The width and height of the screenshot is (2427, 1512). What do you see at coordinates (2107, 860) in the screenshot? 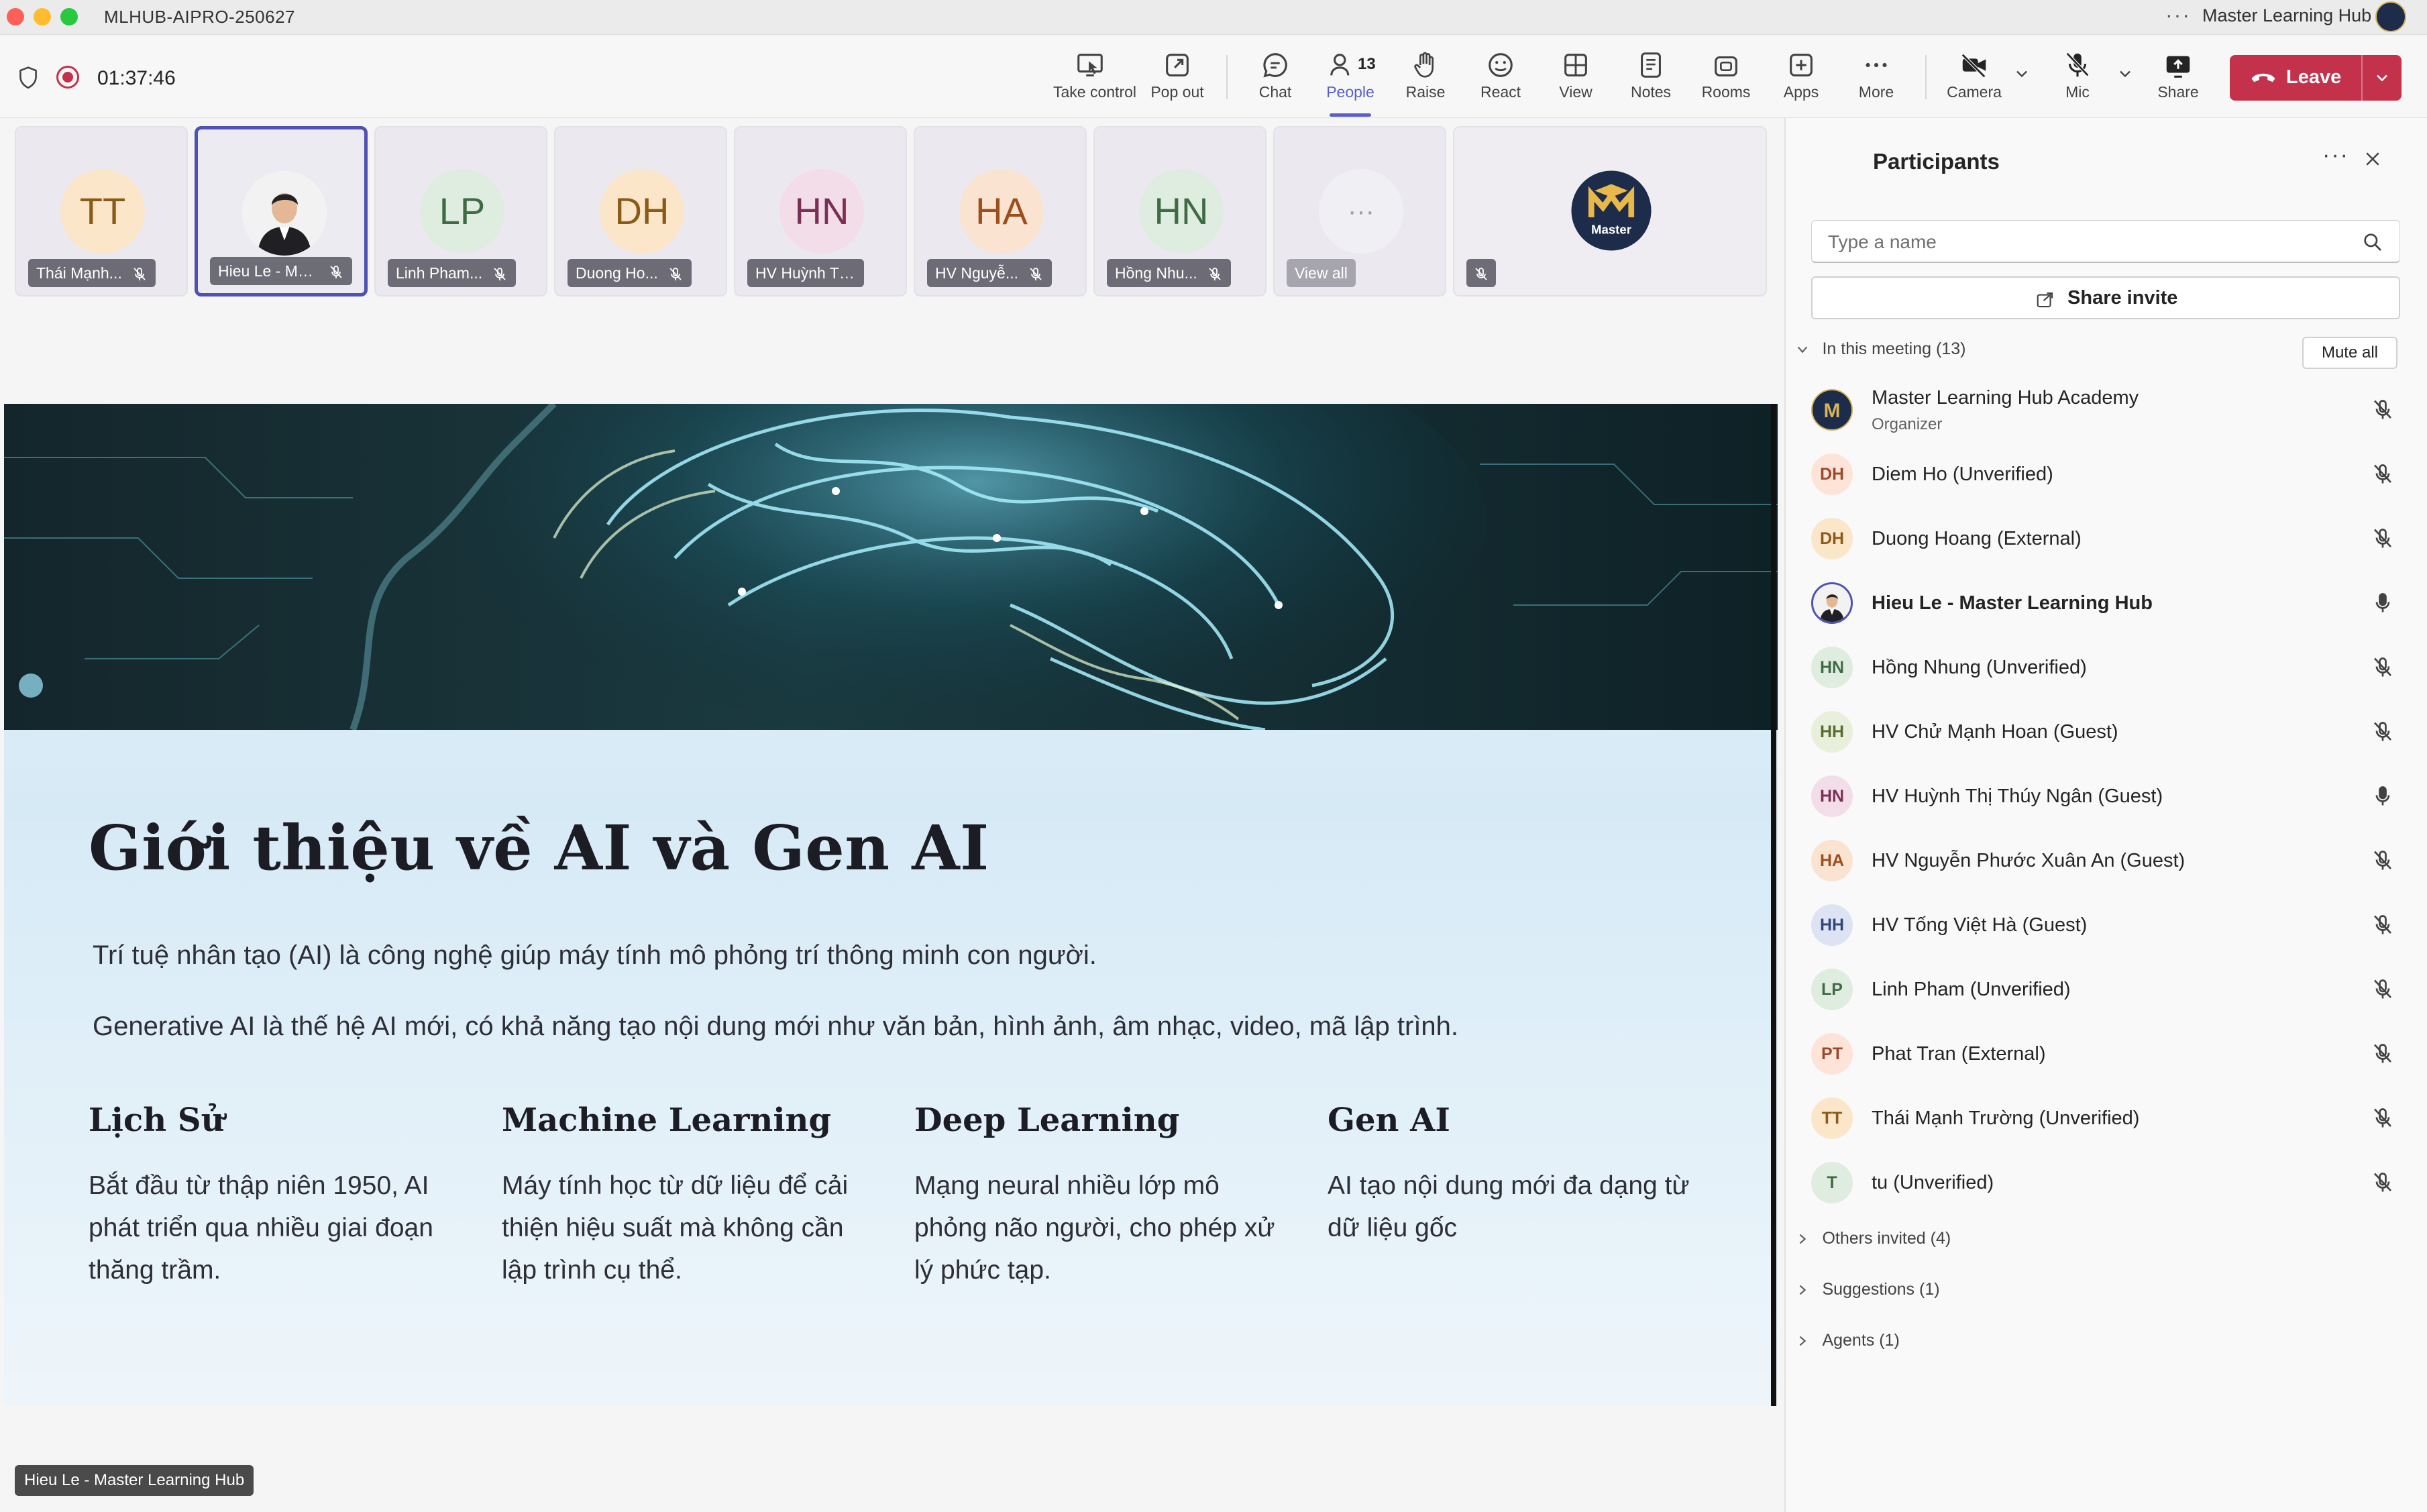
I see `participant-row: HA HV Nguyễn Phước Xuân An (Guest)` at bounding box center [2107, 860].